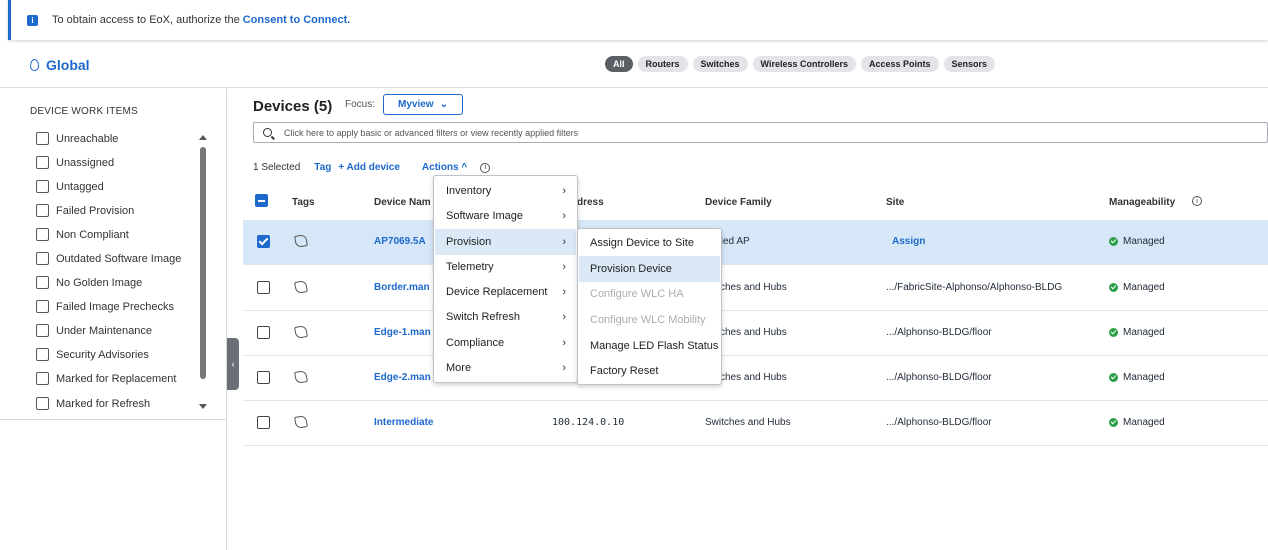  I want to click on menu-label: Telemetry, so click(470, 267).